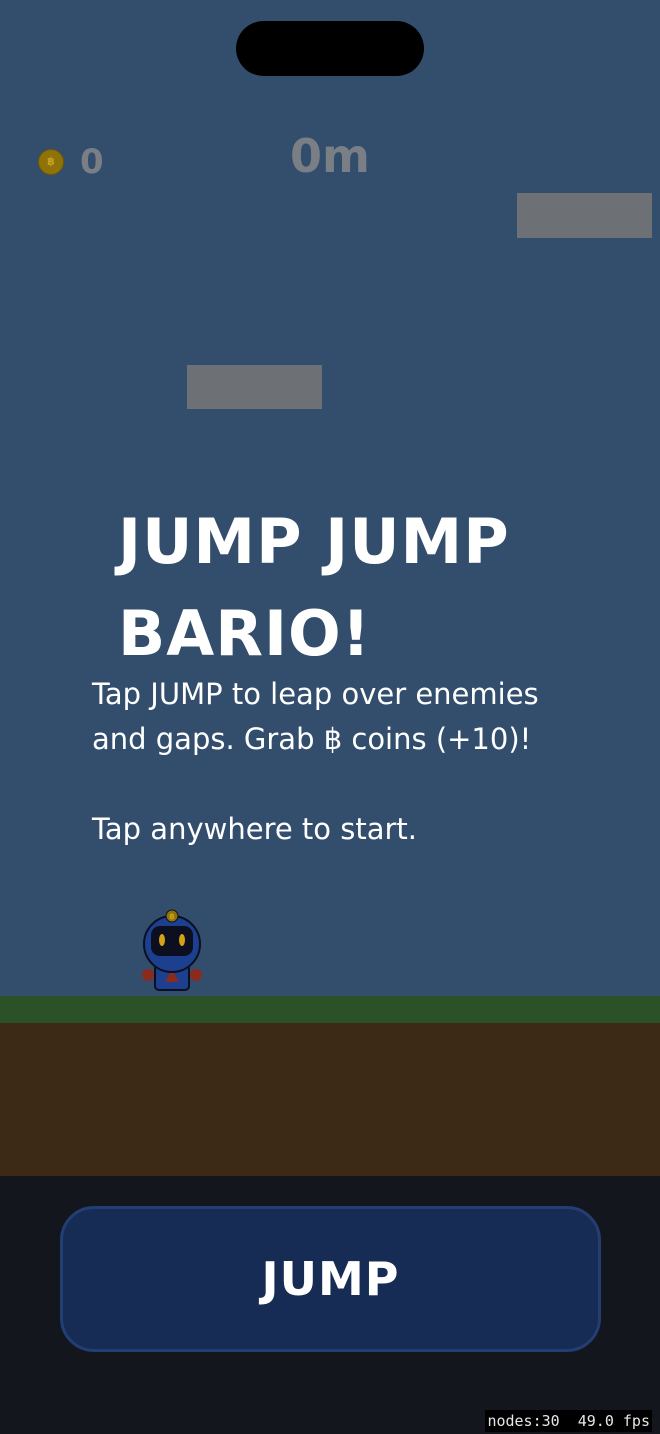  What do you see at coordinates (330, 48) in the screenshot?
I see `dynamic-island` at bounding box center [330, 48].